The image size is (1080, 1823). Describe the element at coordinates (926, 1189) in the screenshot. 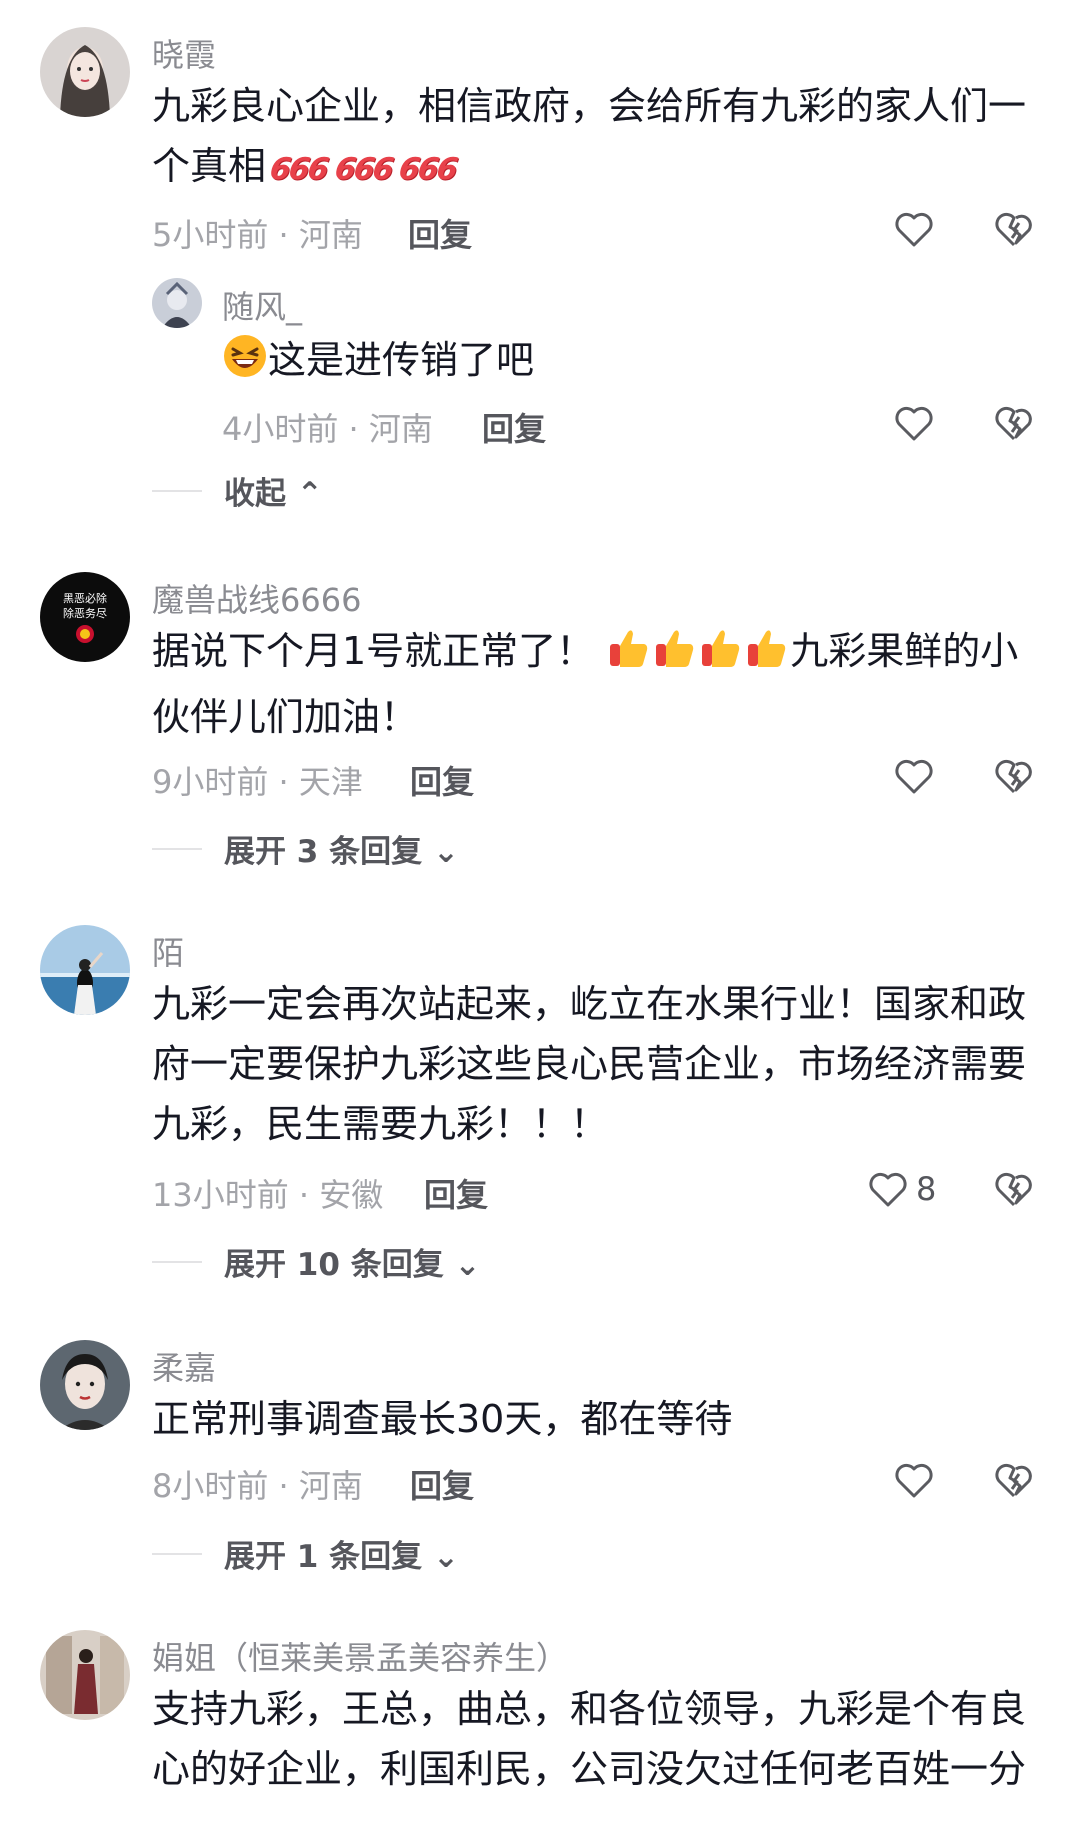

I see `like-count: 8` at that location.